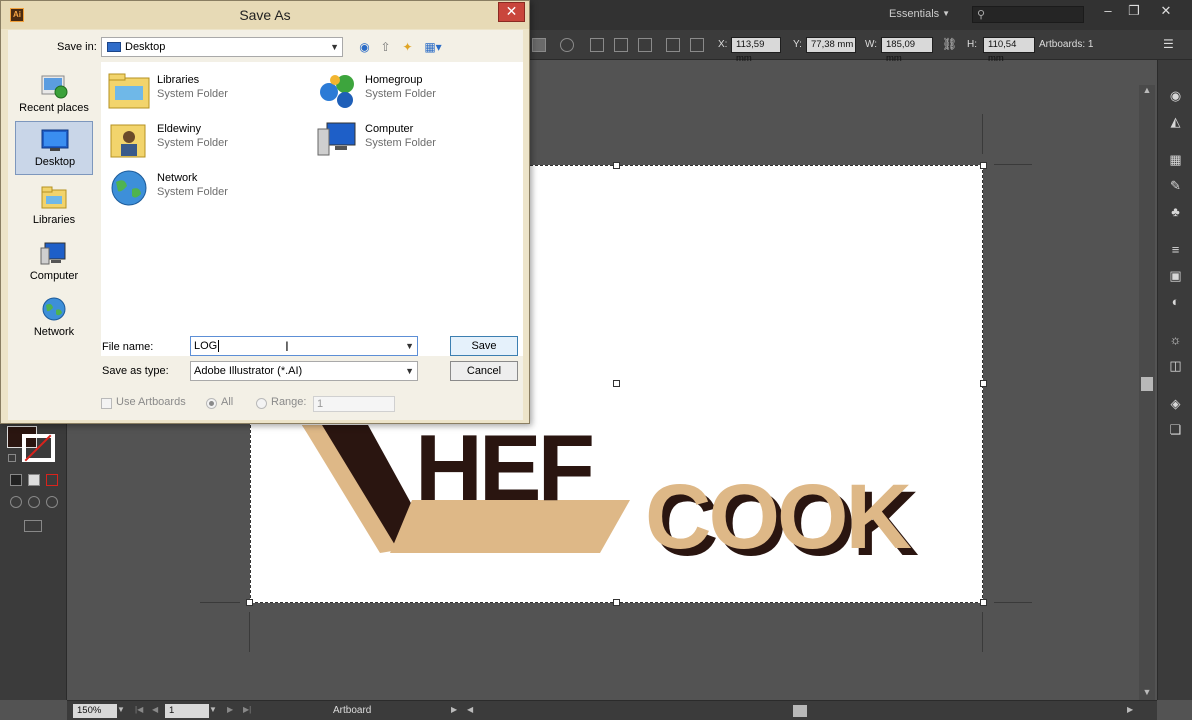  What do you see at coordinates (1147, 90) in the screenshot?
I see `scroll-up-icon: ▲` at bounding box center [1147, 90].